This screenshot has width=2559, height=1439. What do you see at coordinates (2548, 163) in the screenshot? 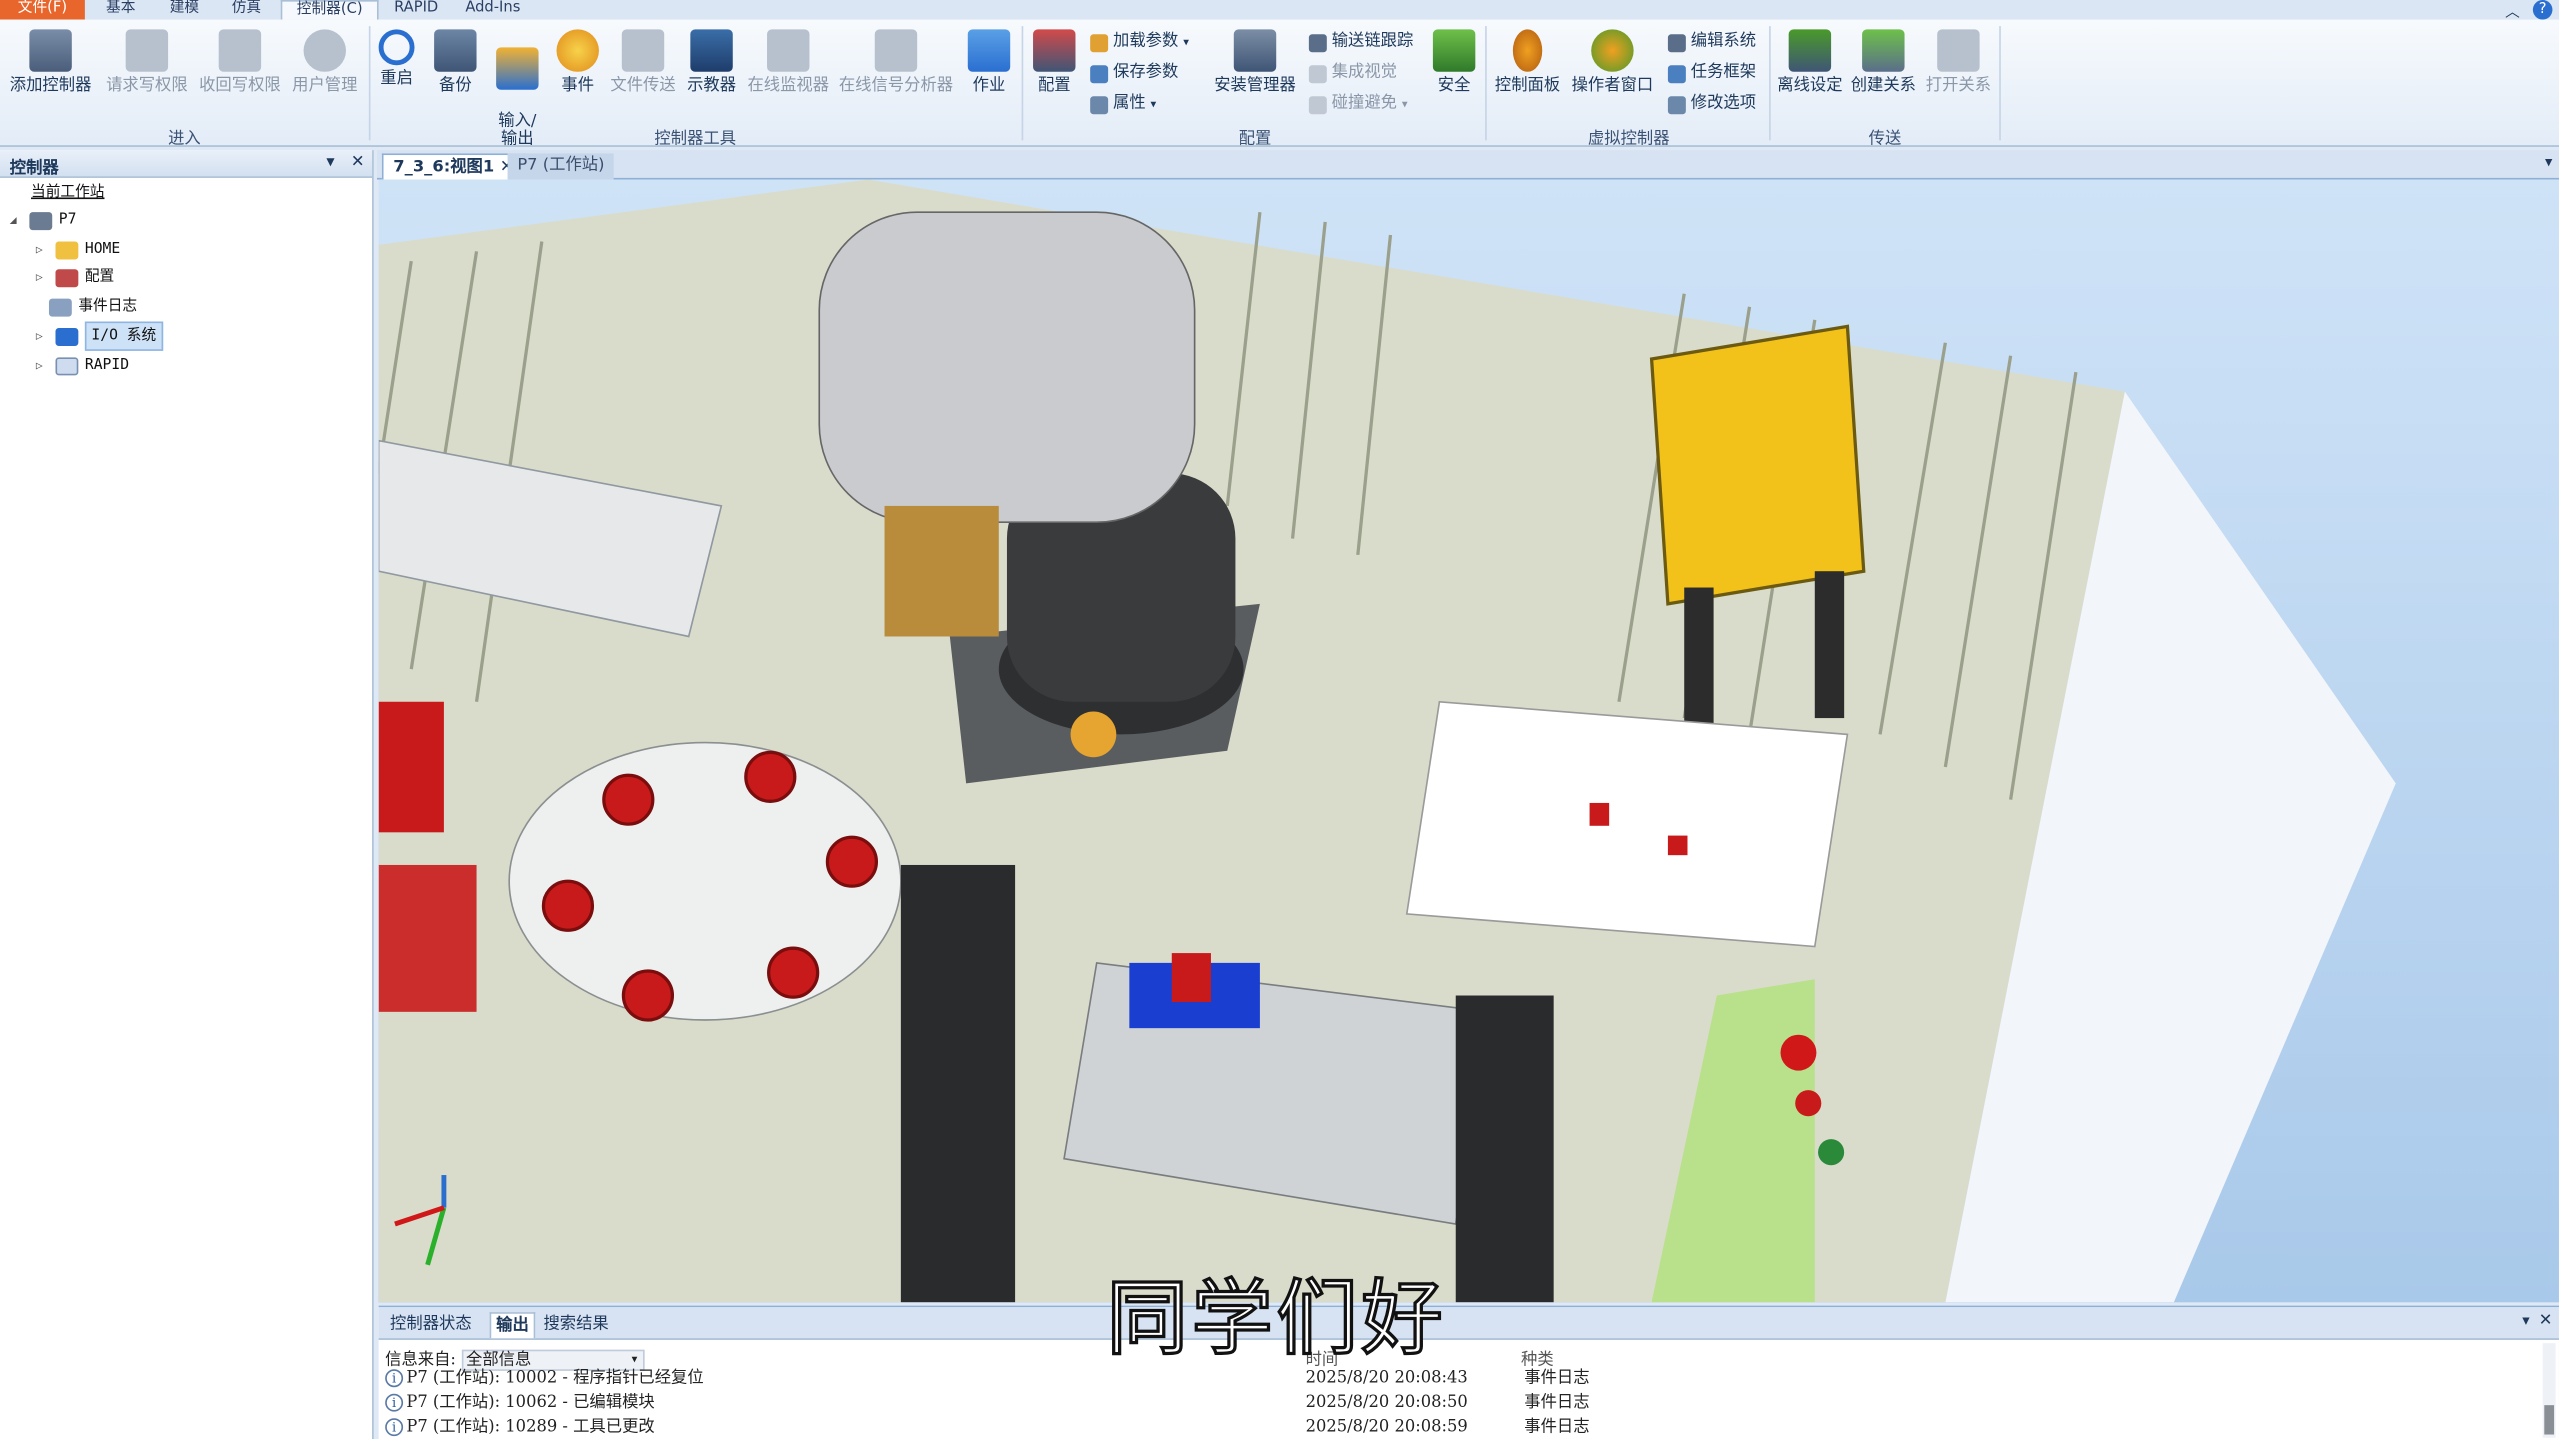
I see `tab-list-icon: ▾` at bounding box center [2548, 163].